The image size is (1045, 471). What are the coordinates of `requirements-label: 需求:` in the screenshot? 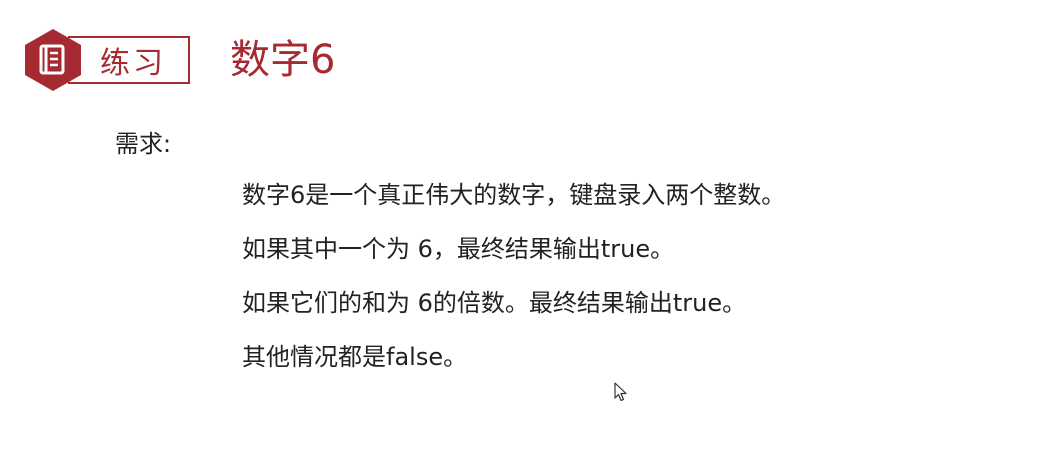 It's located at (143, 144).